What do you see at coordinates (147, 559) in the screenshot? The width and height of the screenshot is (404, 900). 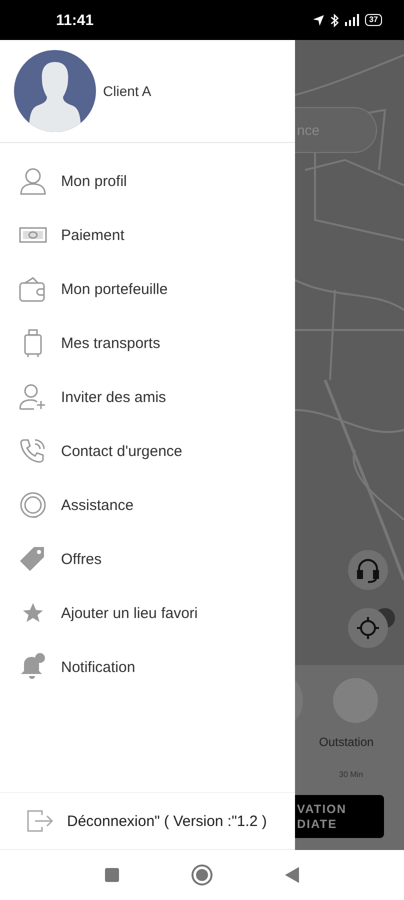 I see `menu-item: Offres` at bounding box center [147, 559].